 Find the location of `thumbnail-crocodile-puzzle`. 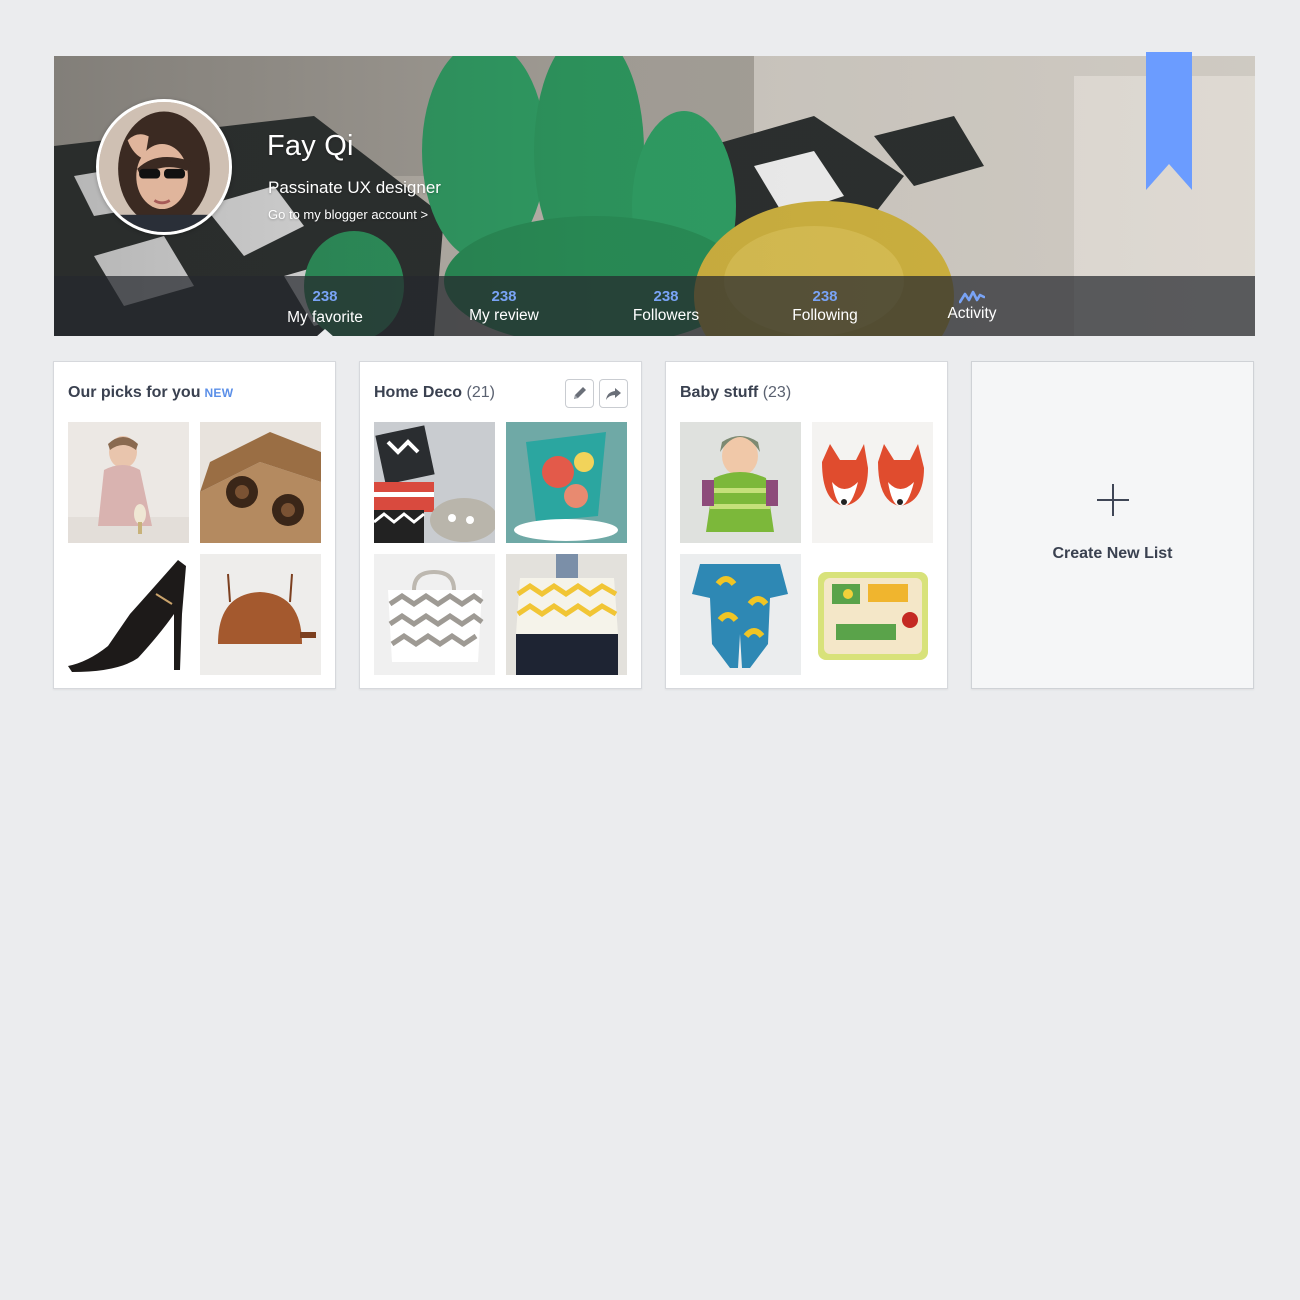

thumbnail-crocodile-puzzle is located at coordinates (872, 614).